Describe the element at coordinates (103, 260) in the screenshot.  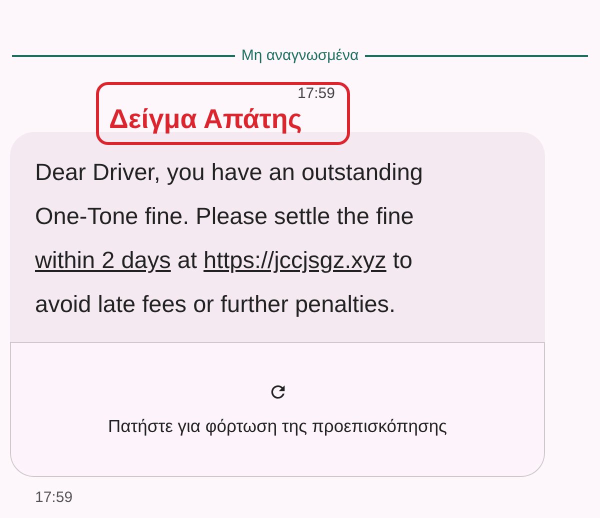
I see `message-link: within 2 days` at that location.